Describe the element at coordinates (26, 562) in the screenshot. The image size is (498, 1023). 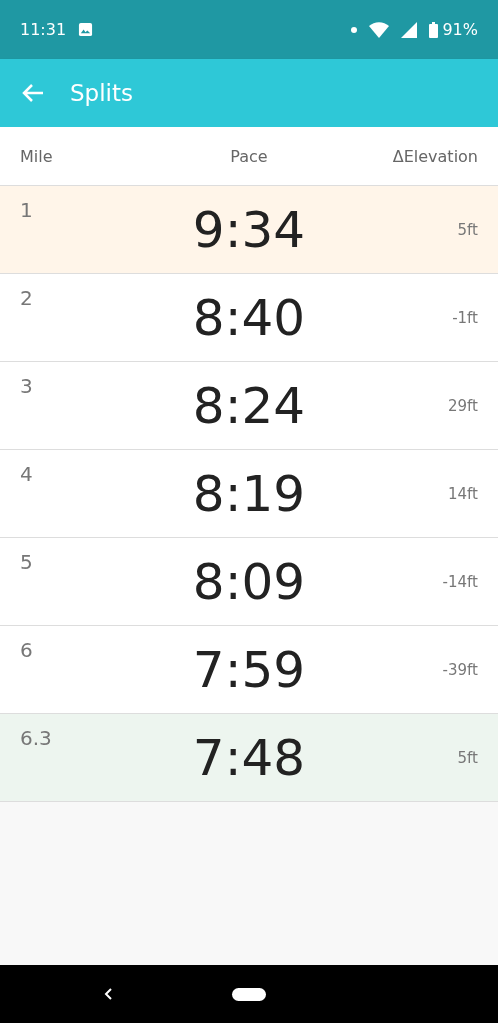
I see `mile-number: 5` at that location.